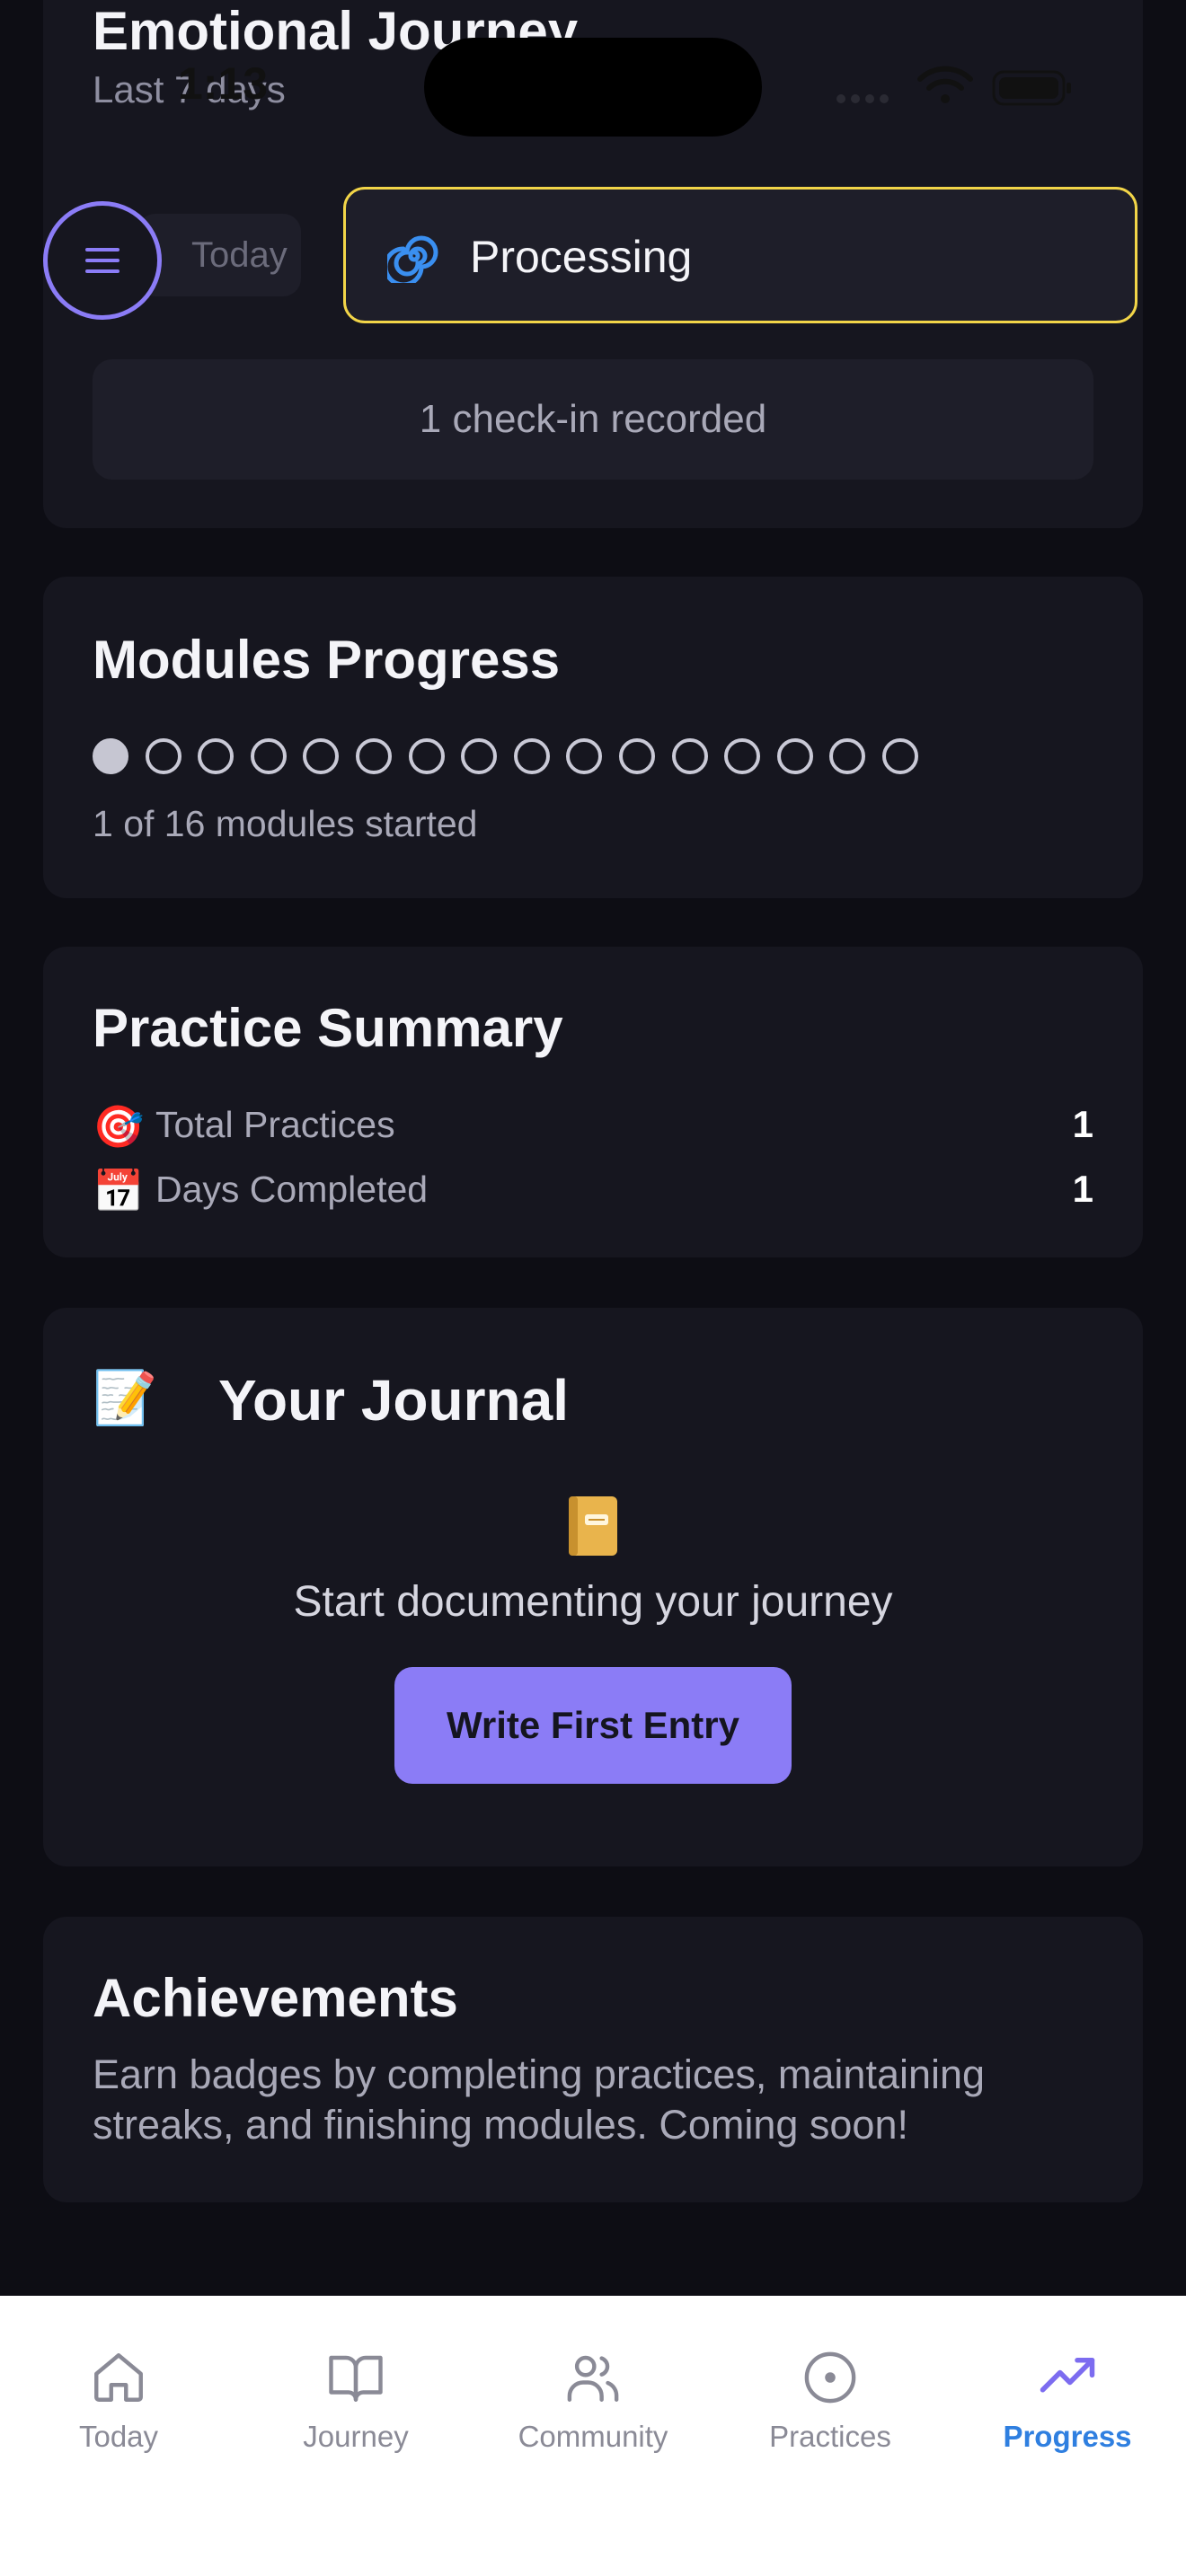  What do you see at coordinates (118, 2406) in the screenshot?
I see `tab-today: Today` at bounding box center [118, 2406].